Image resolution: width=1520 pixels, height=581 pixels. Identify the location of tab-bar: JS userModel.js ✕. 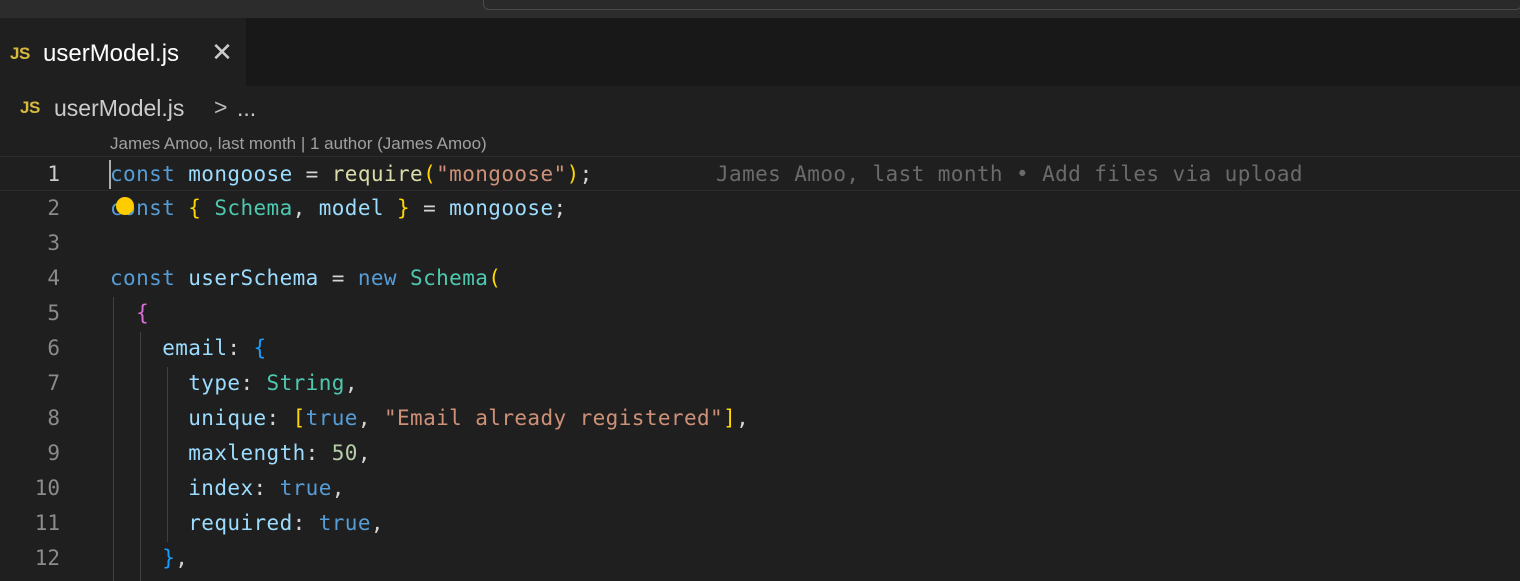
(760, 52).